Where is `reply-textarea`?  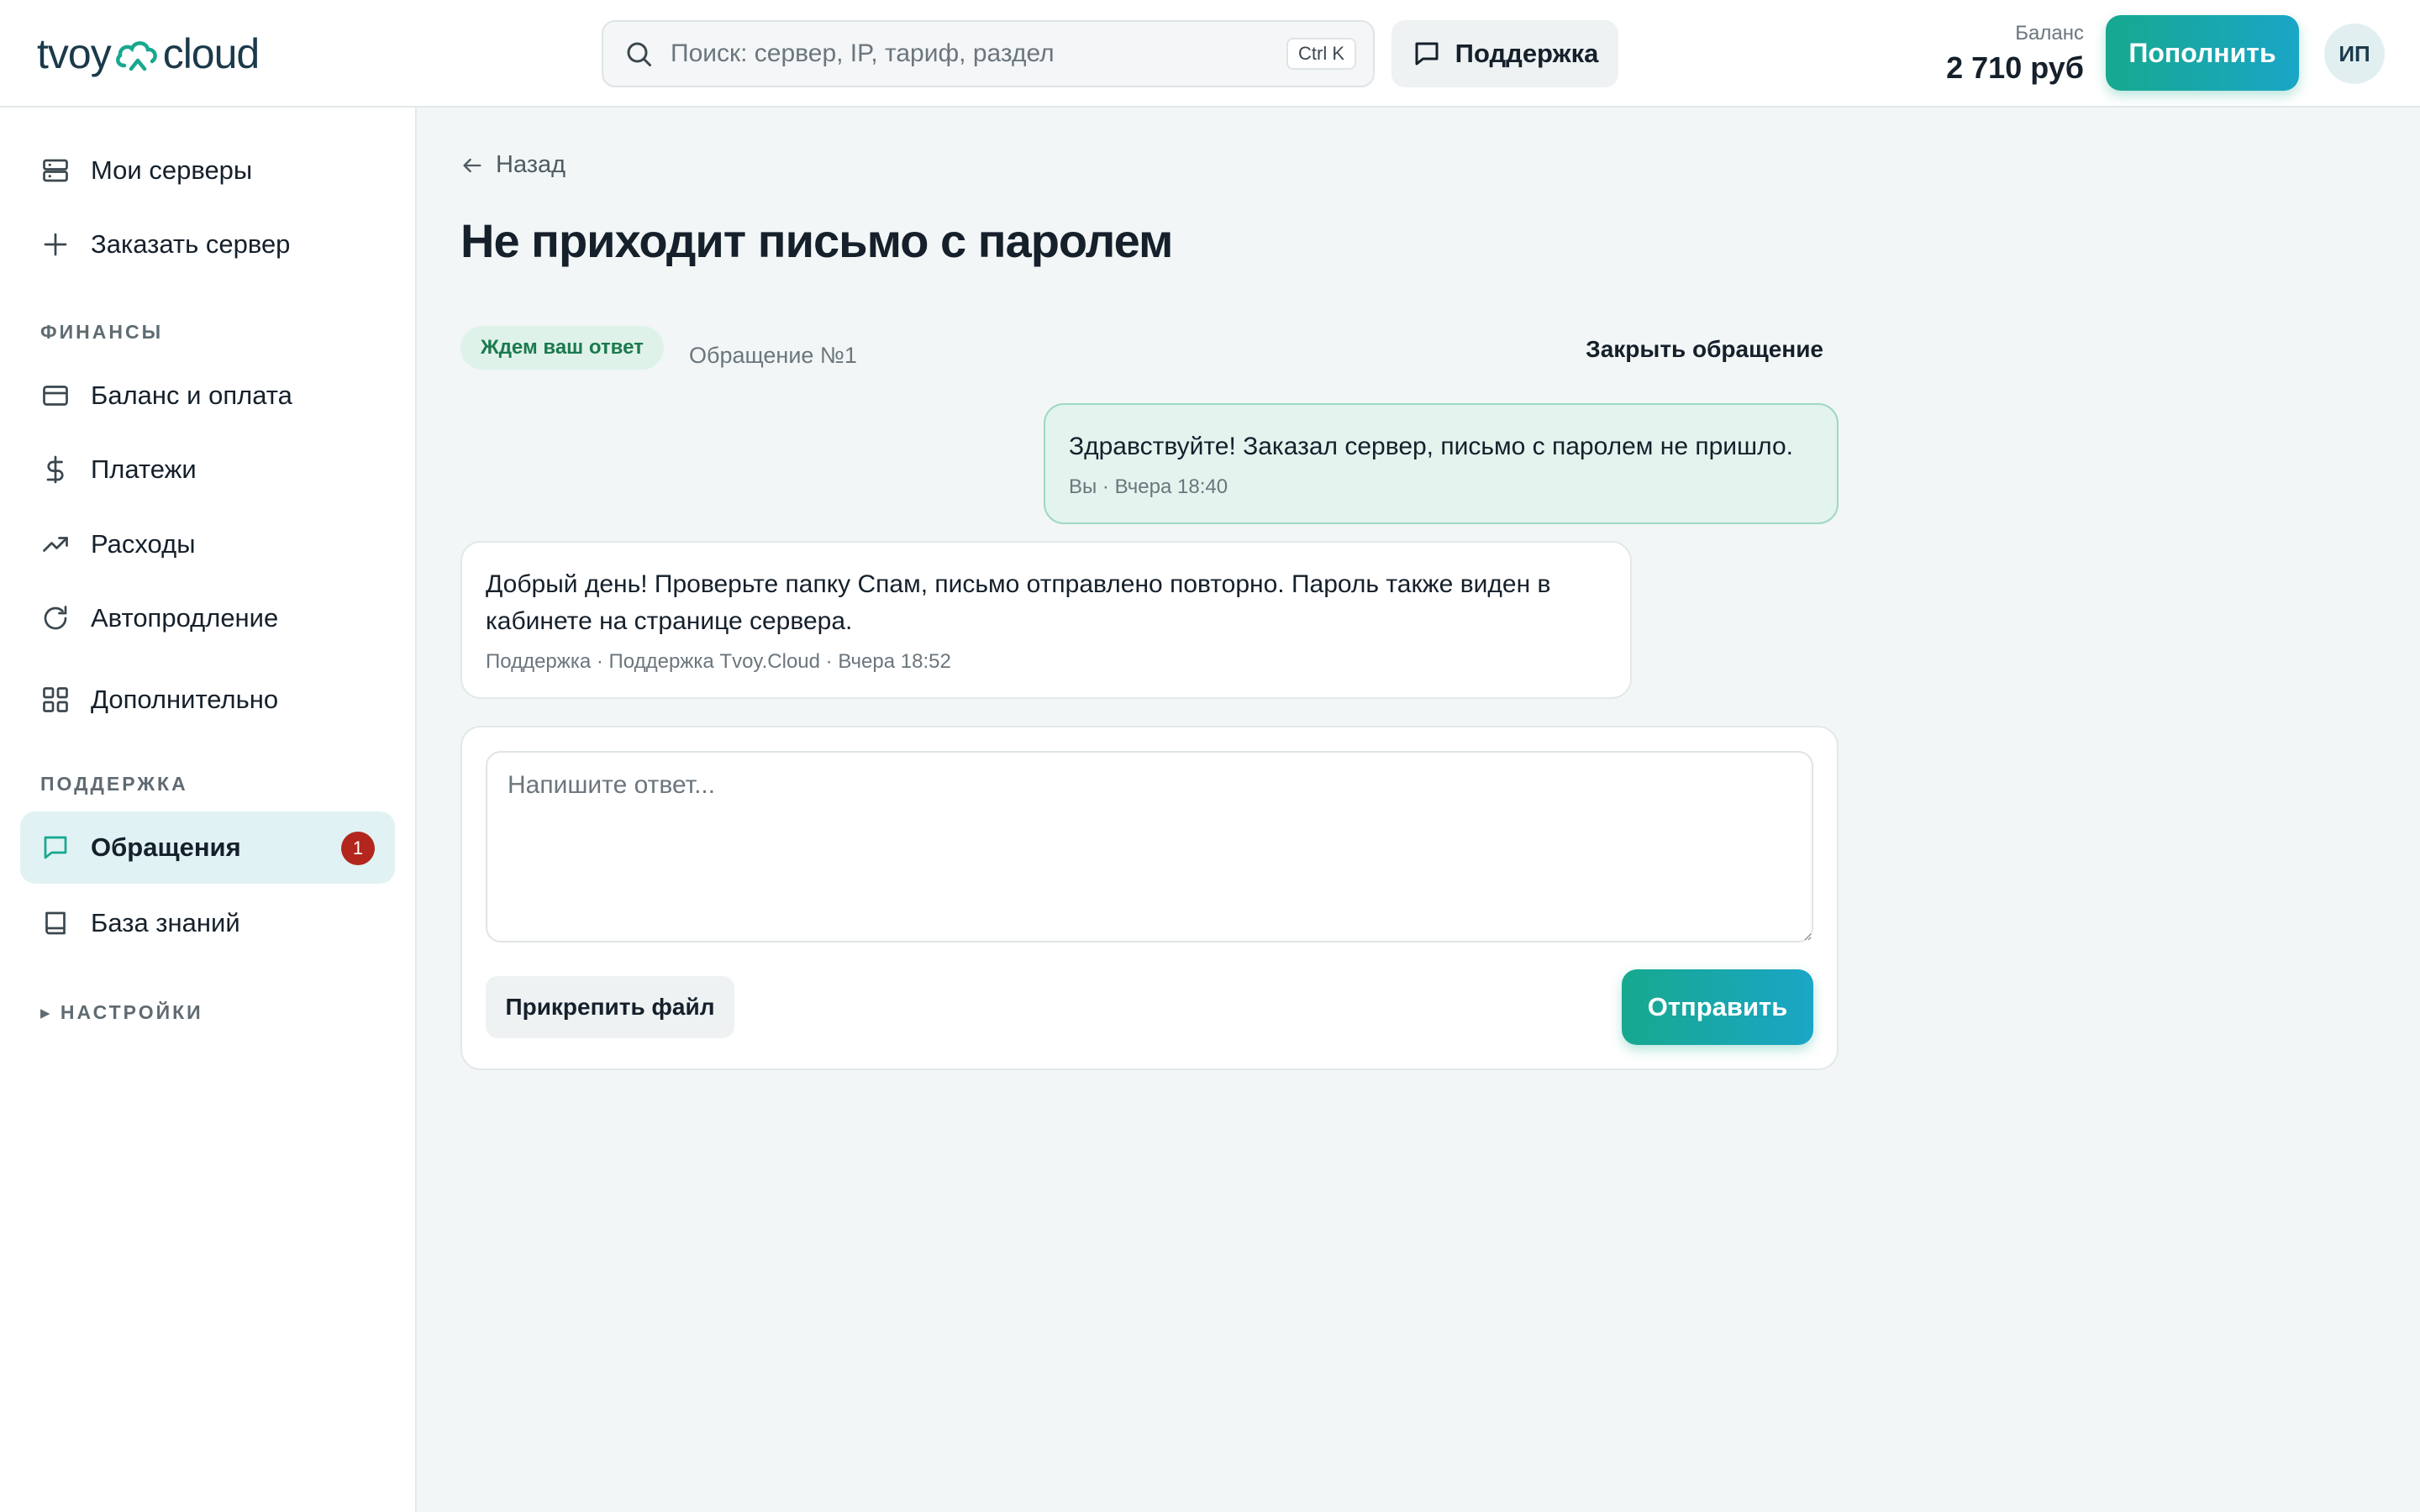 reply-textarea is located at coordinates (1149, 846).